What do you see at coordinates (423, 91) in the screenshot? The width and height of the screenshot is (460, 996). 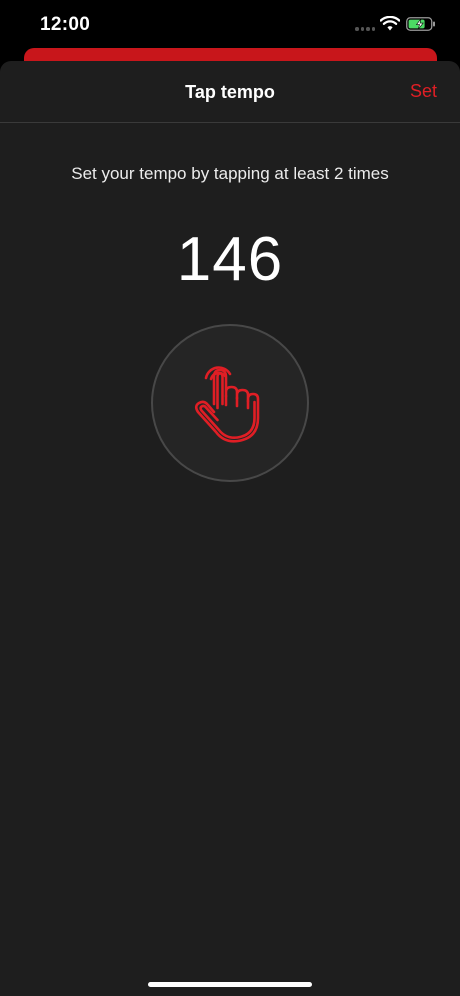 I see `set-button: Set` at bounding box center [423, 91].